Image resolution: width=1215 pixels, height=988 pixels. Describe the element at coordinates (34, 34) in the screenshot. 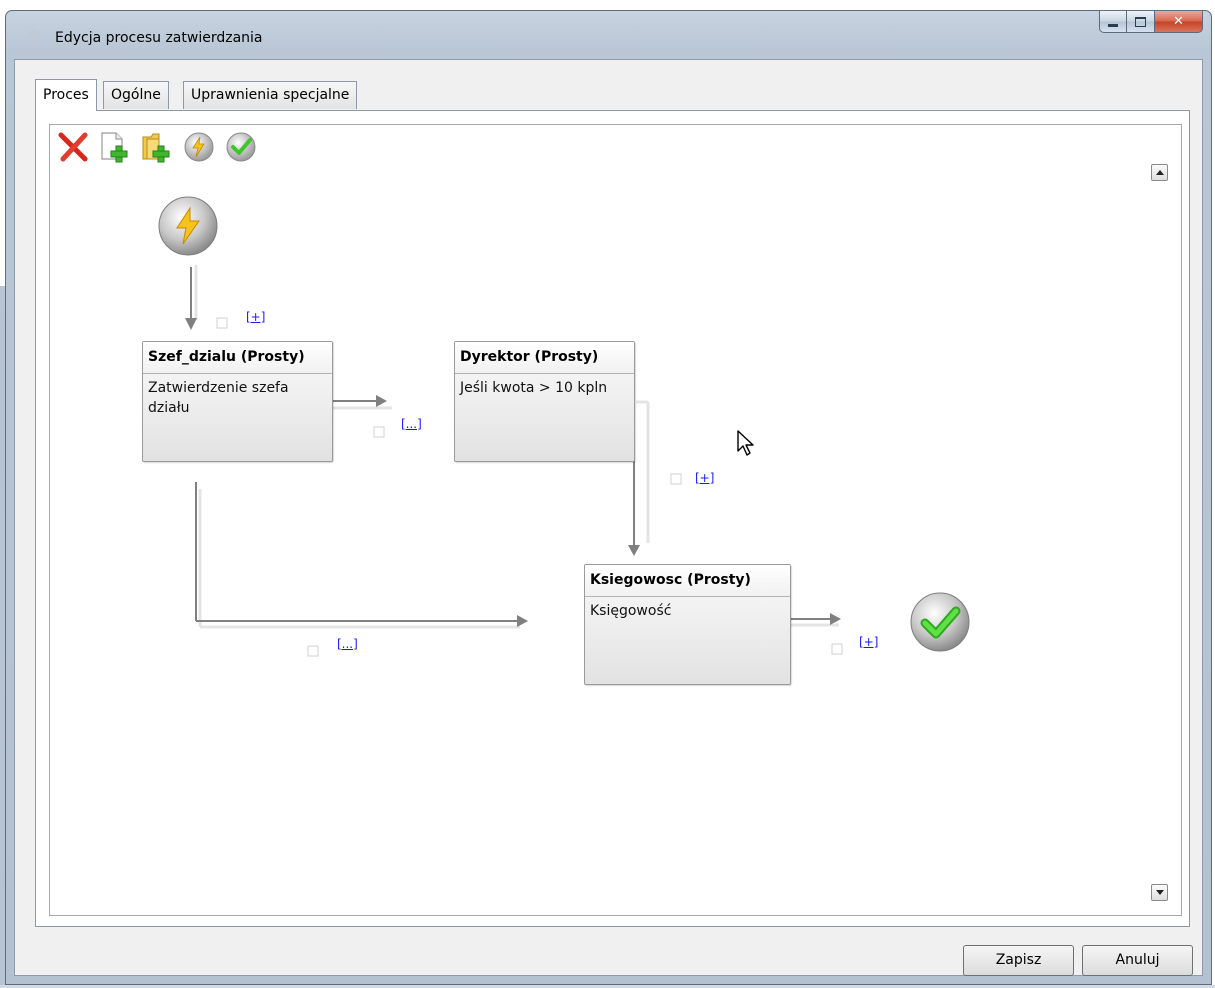

I see `app-icon: ●` at that location.